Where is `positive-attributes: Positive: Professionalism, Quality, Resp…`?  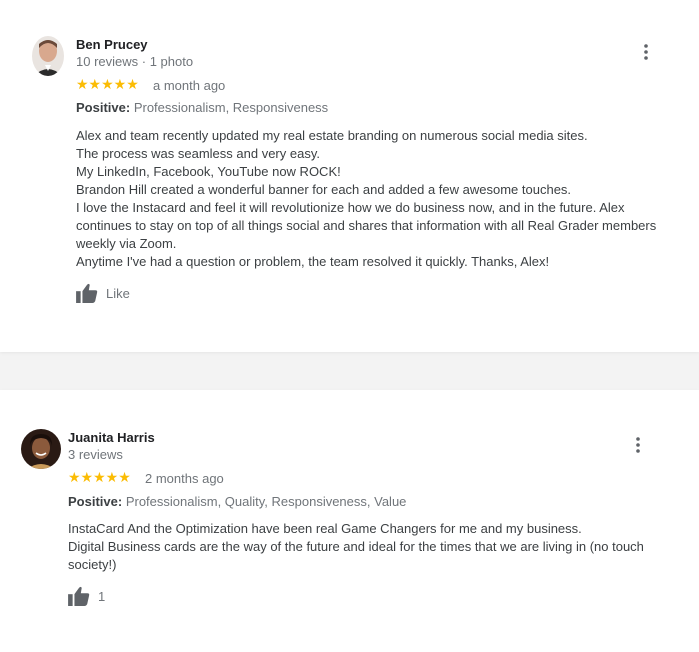 positive-attributes: Positive: Professionalism, Quality, Resp… is located at coordinates (237, 501).